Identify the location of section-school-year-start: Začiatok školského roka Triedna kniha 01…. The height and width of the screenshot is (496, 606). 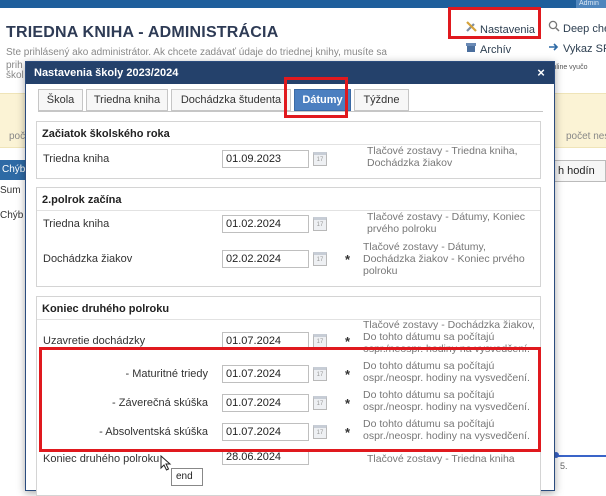
(288, 150).